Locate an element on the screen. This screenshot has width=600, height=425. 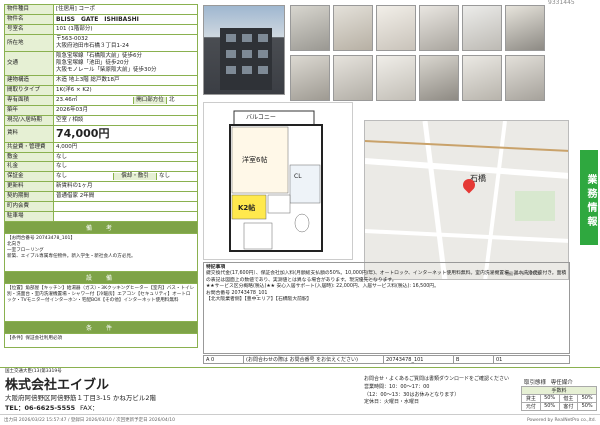
floor-plan-drawing is located at coordinates (276, 181).